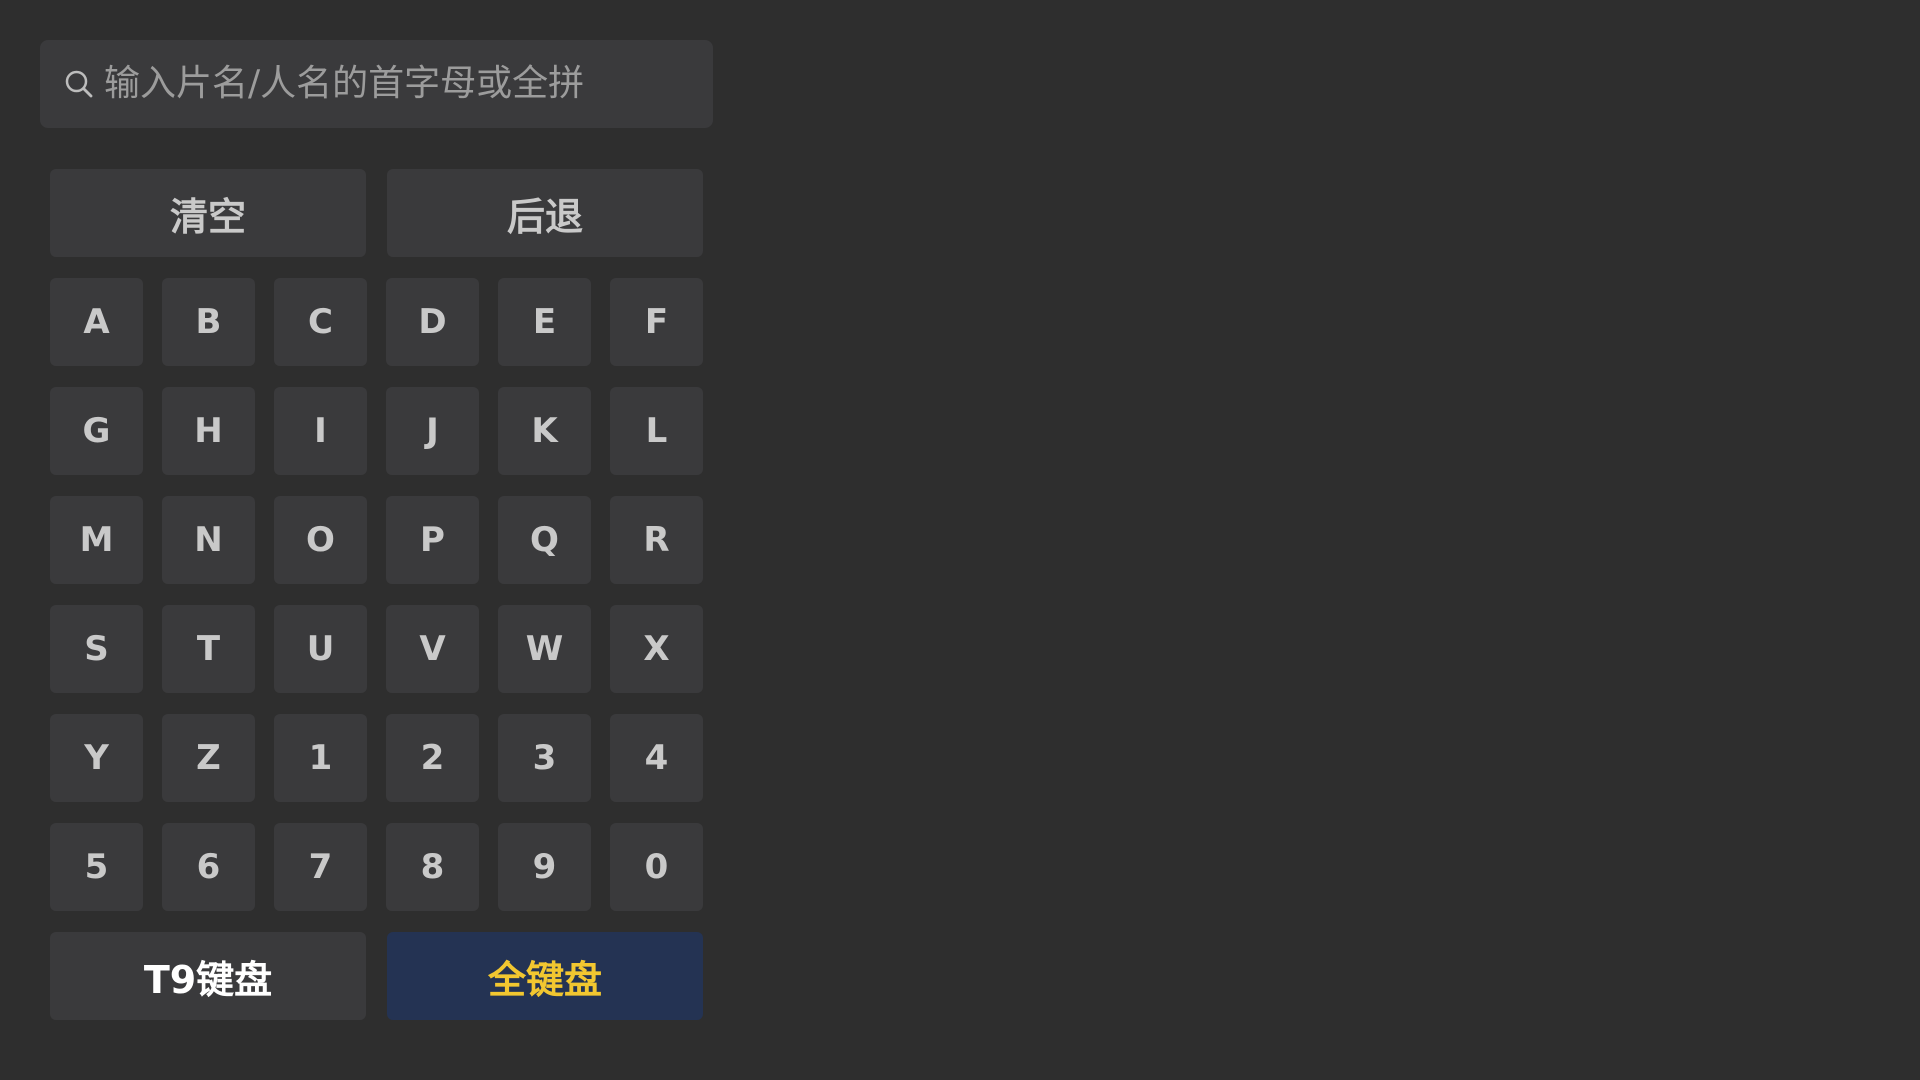 This screenshot has width=1920, height=1080. I want to click on key-3: 3, so click(544, 758).